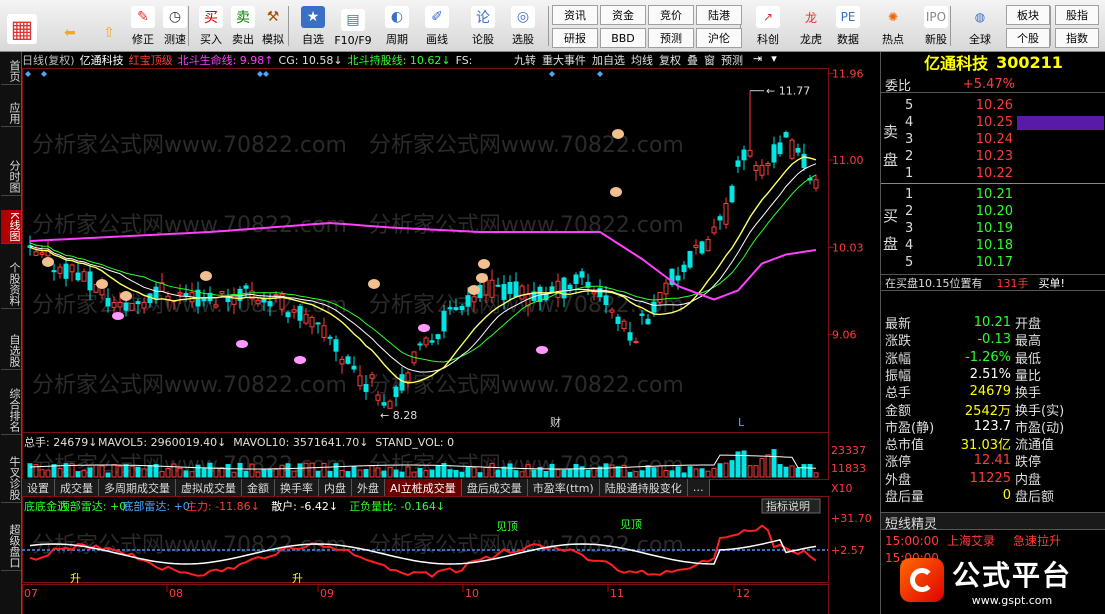 The width and height of the screenshot is (1105, 614). I want to click on info-button: 九转, so click(525, 60).